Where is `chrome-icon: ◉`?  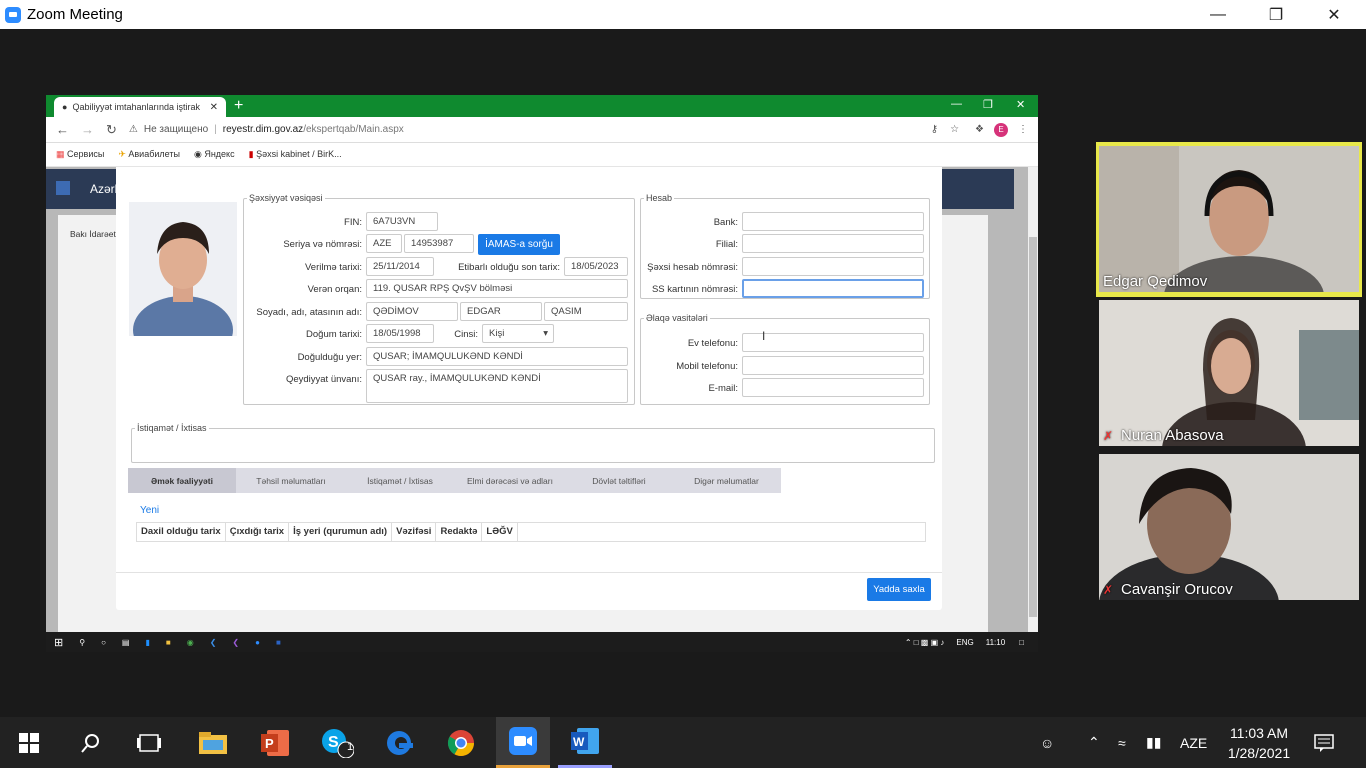
chrome-icon: ◉ is located at coordinates (190, 642).